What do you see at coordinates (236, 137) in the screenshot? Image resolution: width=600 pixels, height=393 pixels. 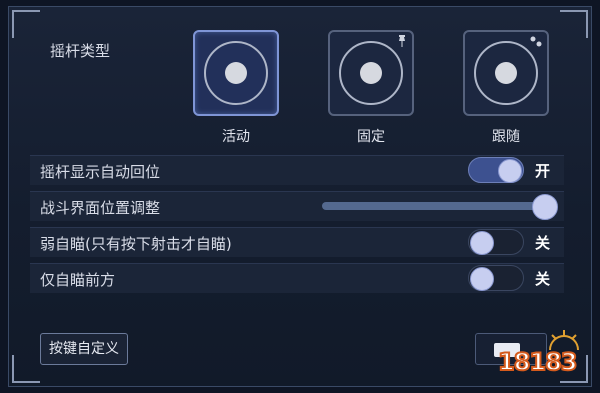 I see `joystick-option-label: 活动` at bounding box center [236, 137].